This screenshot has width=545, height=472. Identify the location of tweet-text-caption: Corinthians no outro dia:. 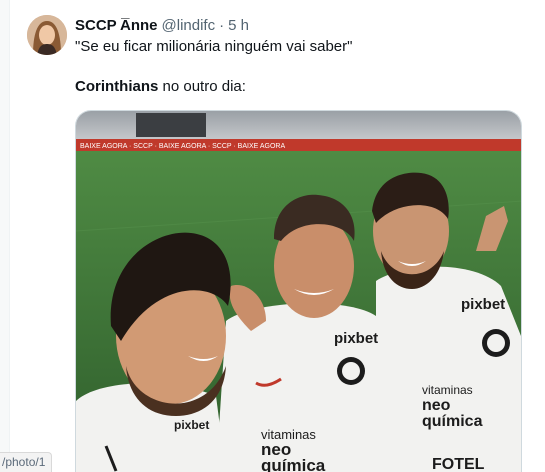
(160, 86).